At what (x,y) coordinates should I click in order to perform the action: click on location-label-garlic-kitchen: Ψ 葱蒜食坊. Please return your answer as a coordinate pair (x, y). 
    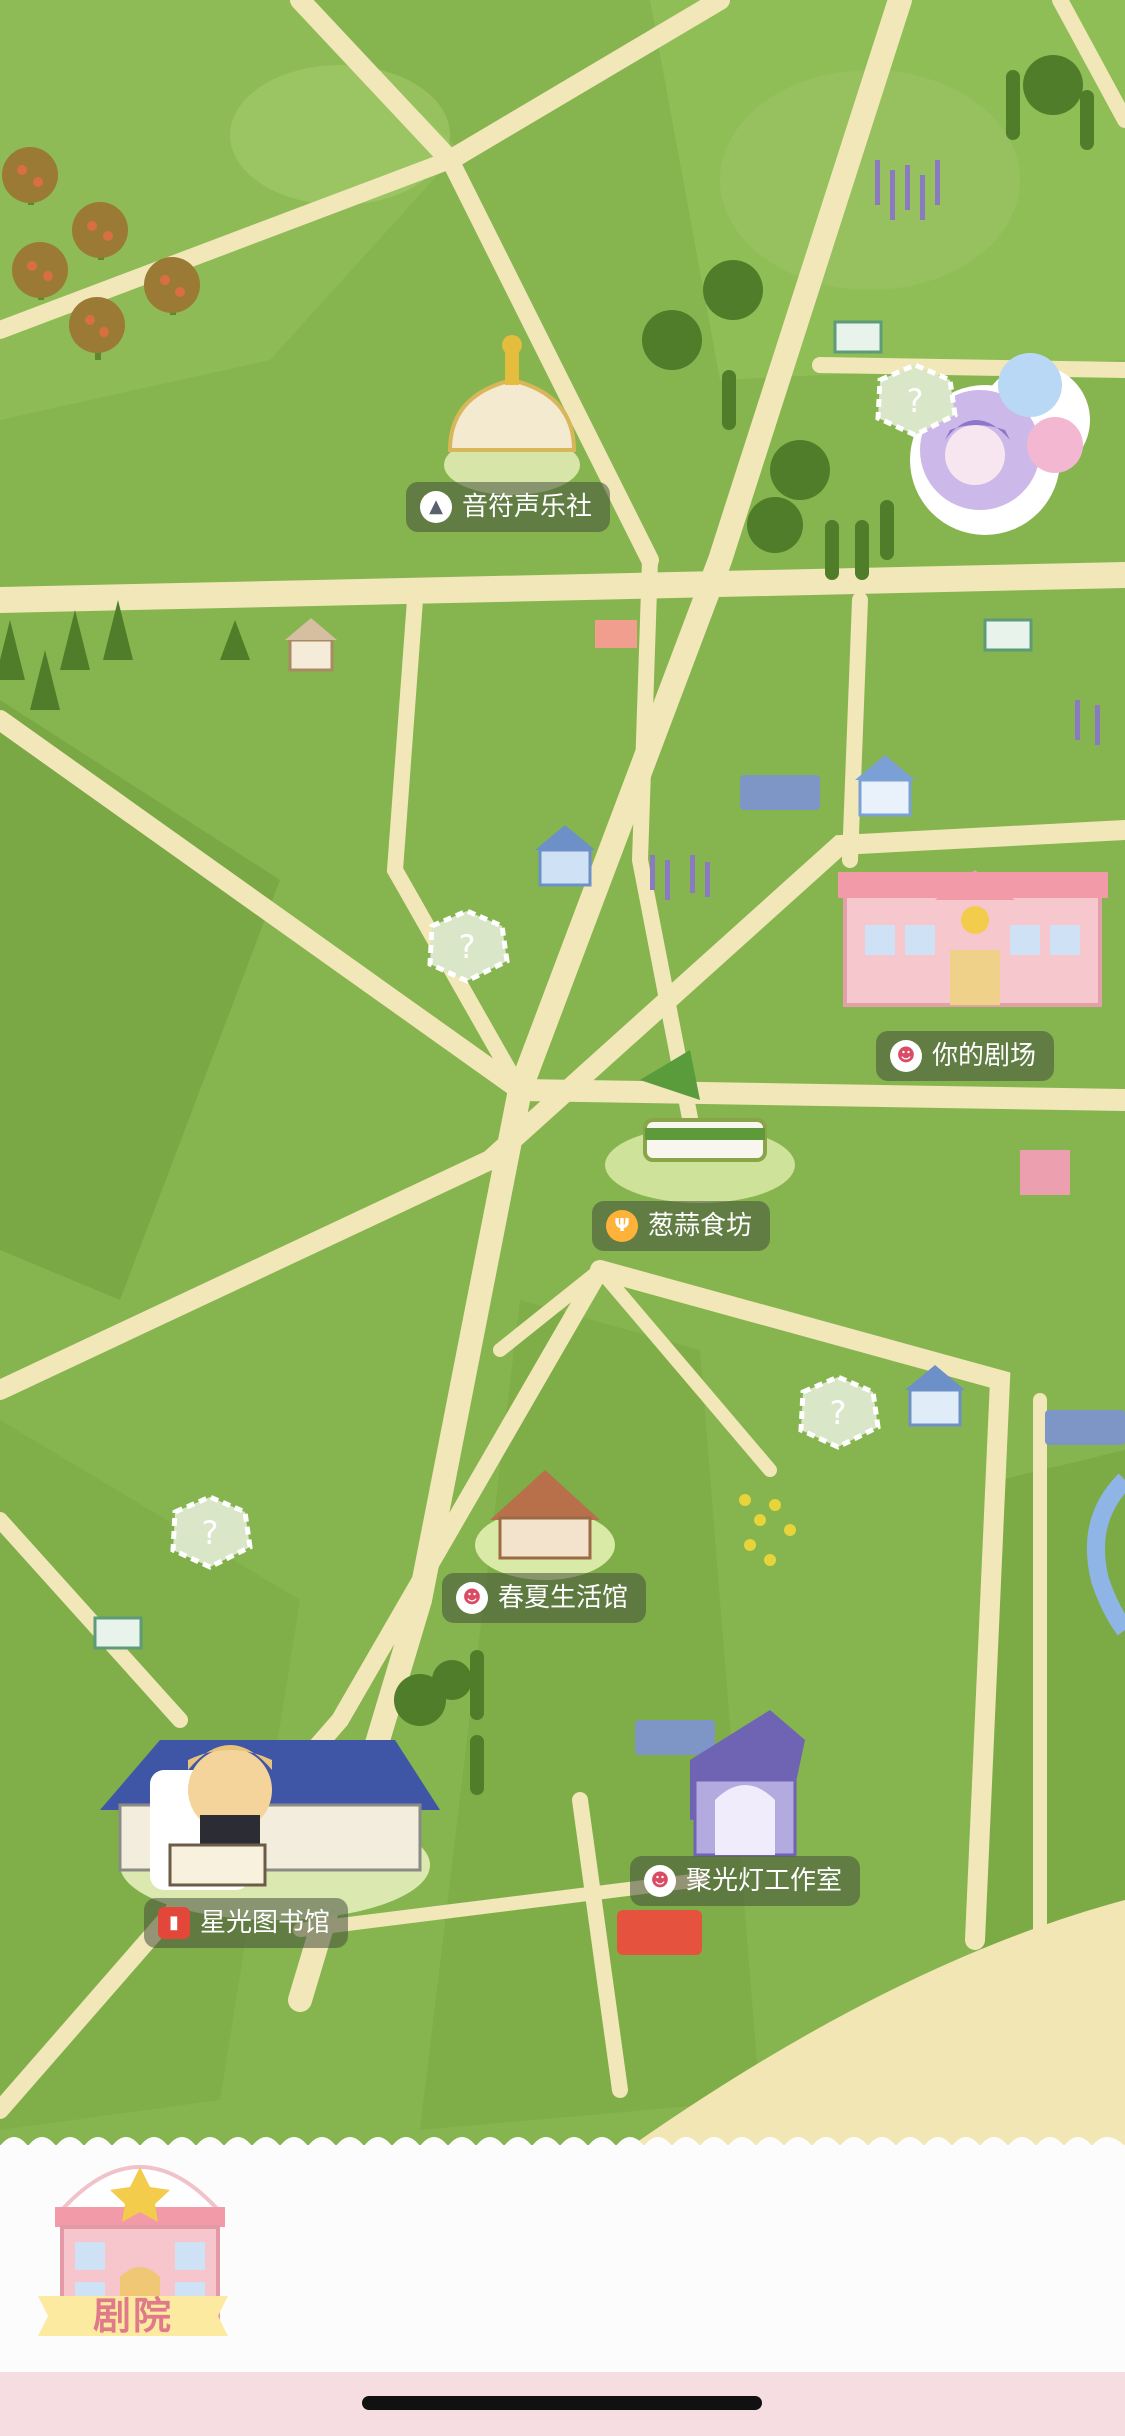
    Looking at the image, I should click on (681, 1226).